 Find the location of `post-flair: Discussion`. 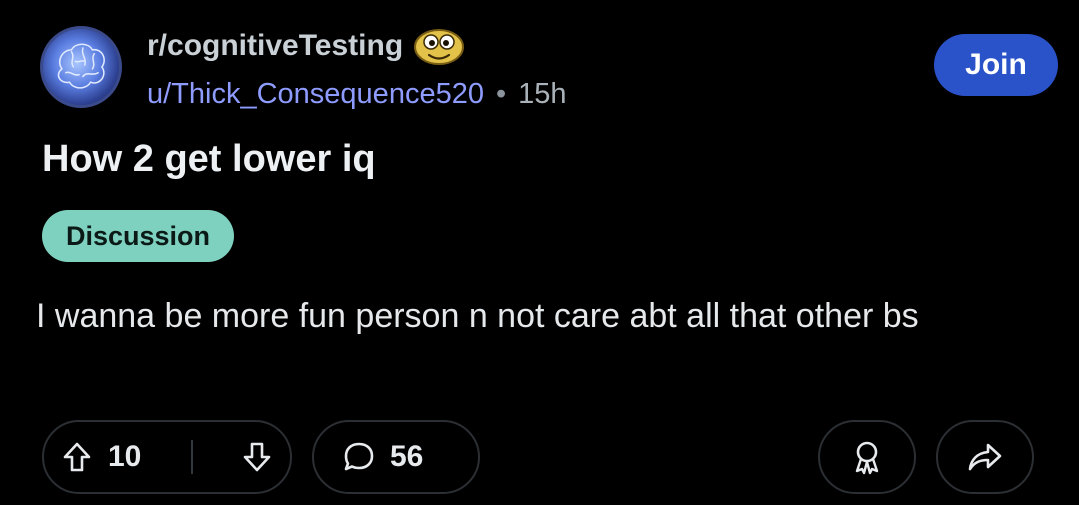

post-flair: Discussion is located at coordinates (138, 236).